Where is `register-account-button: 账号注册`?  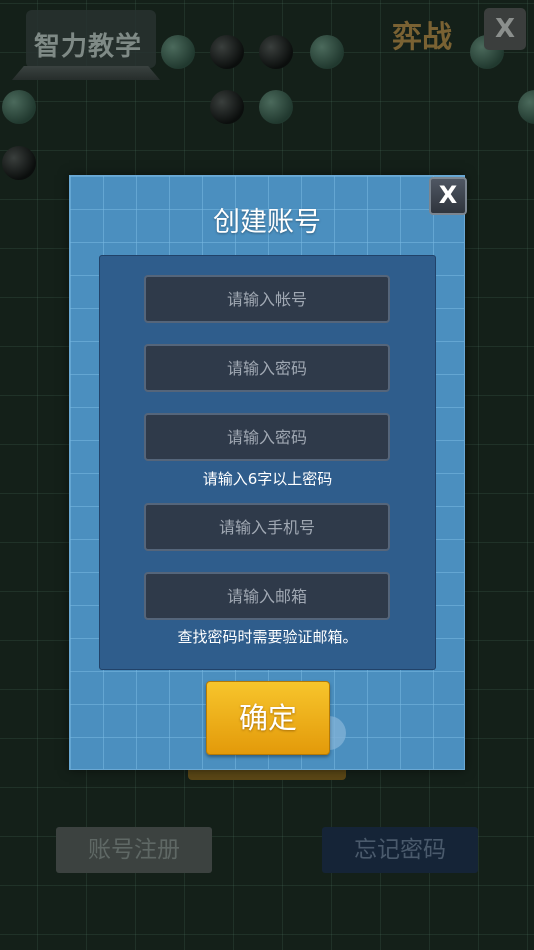 register-account-button: 账号注册 is located at coordinates (134, 850).